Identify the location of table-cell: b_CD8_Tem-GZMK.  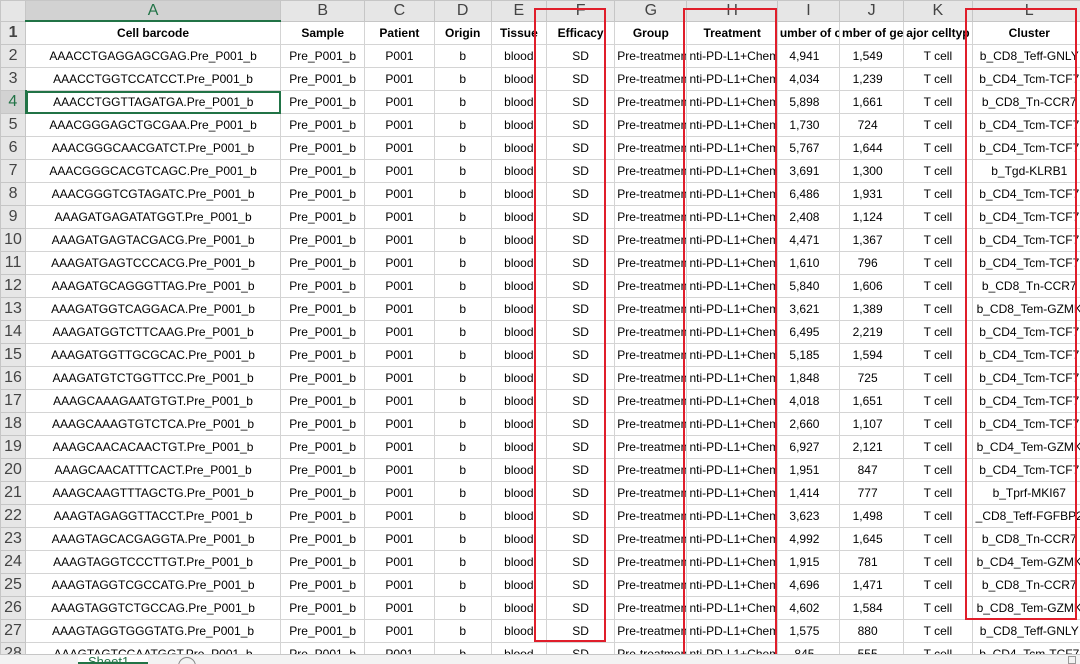
(1026, 309).